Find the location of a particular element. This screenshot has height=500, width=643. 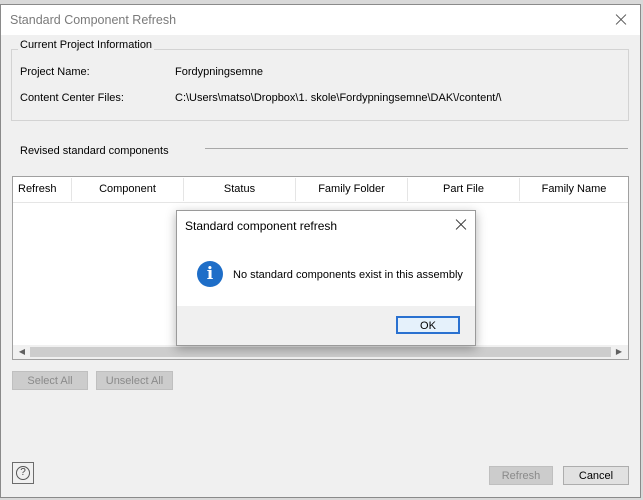

revised-components-label: Revised standard components is located at coordinates (94, 151).